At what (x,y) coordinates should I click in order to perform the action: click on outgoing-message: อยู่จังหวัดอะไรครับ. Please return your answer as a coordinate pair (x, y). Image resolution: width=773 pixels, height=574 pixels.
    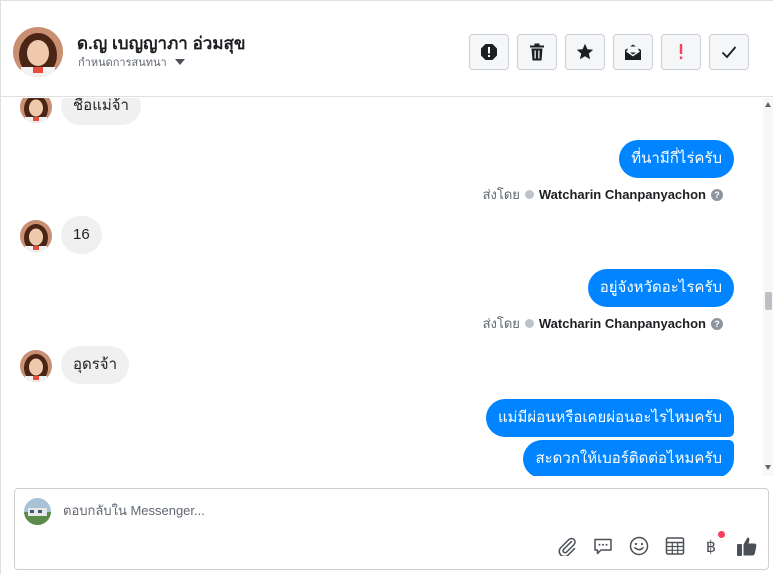
    Looking at the image, I should click on (660, 288).